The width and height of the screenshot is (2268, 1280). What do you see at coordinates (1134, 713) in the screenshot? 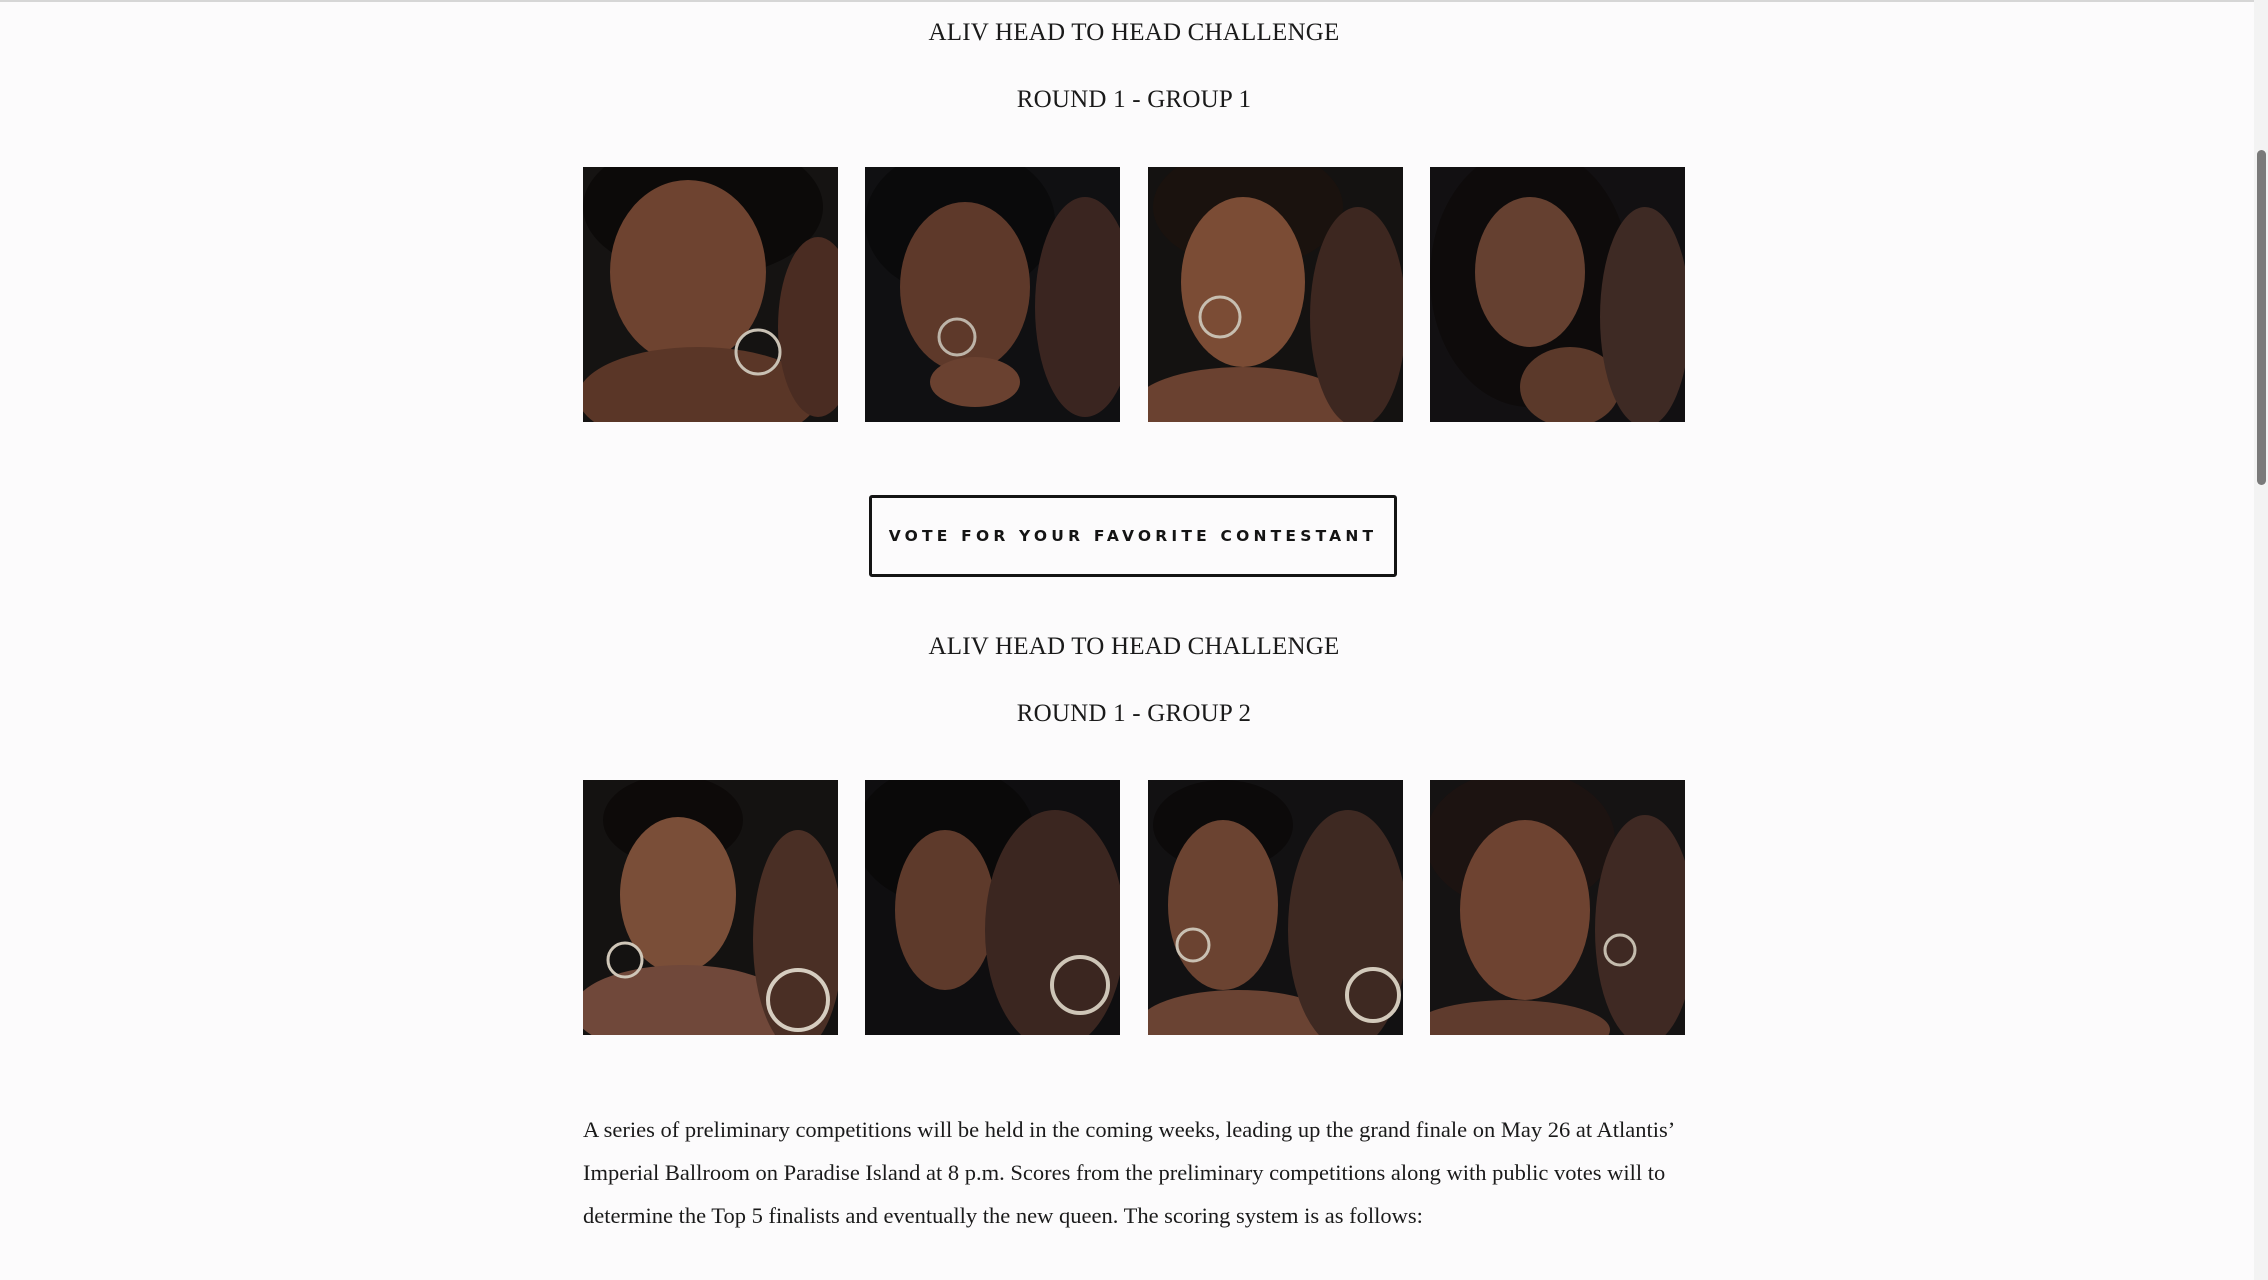
I see `group2-subheading: ROUND 1 - GROUP 2` at bounding box center [1134, 713].